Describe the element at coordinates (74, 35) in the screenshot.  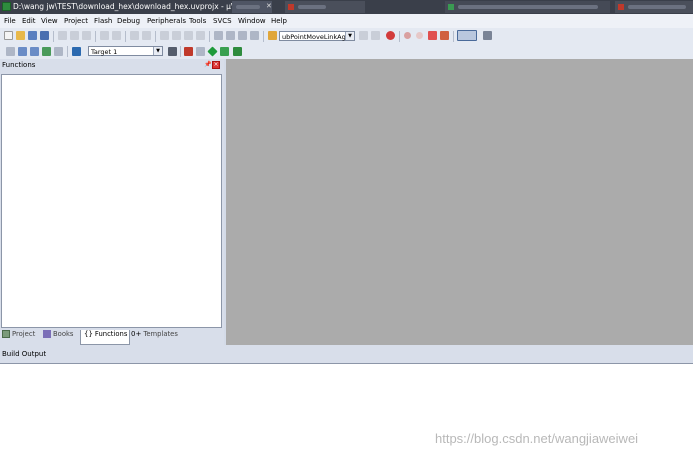
I see `copy-icon` at that location.